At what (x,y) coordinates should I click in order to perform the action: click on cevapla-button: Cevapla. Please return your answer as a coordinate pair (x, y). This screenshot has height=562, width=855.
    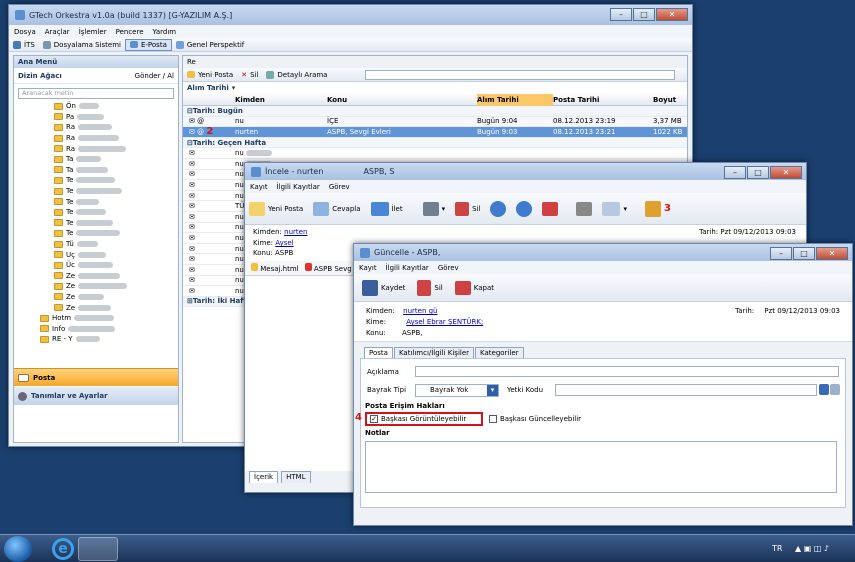
    Looking at the image, I should click on (336, 208).